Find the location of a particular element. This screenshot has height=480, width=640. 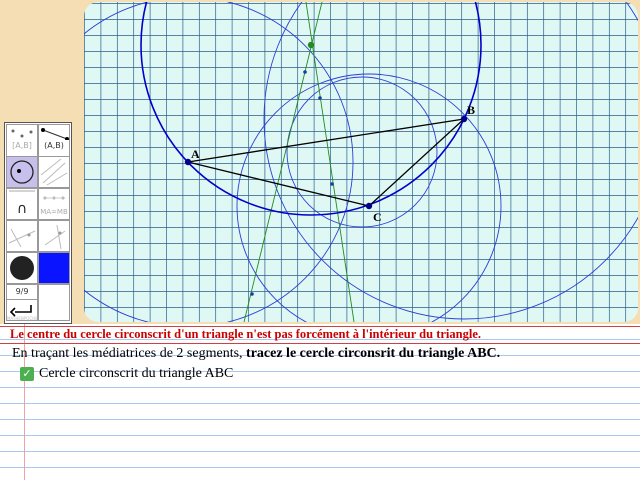

page-counter: 9/9 is located at coordinates (22, 292).